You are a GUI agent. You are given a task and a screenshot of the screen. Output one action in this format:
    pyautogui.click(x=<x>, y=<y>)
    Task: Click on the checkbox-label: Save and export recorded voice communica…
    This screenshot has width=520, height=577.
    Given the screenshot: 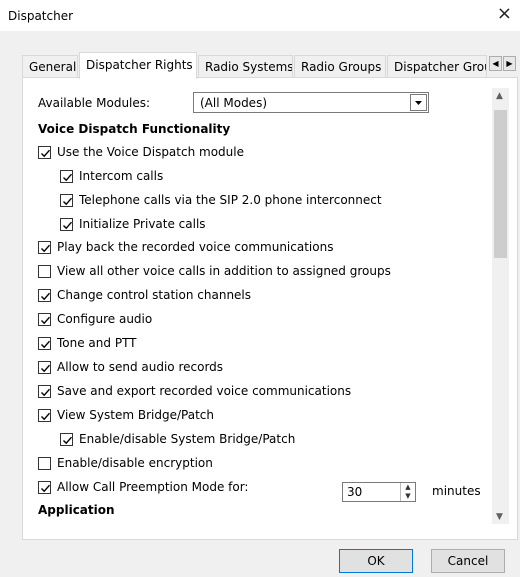 What is the action you would take?
    pyautogui.click(x=204, y=391)
    